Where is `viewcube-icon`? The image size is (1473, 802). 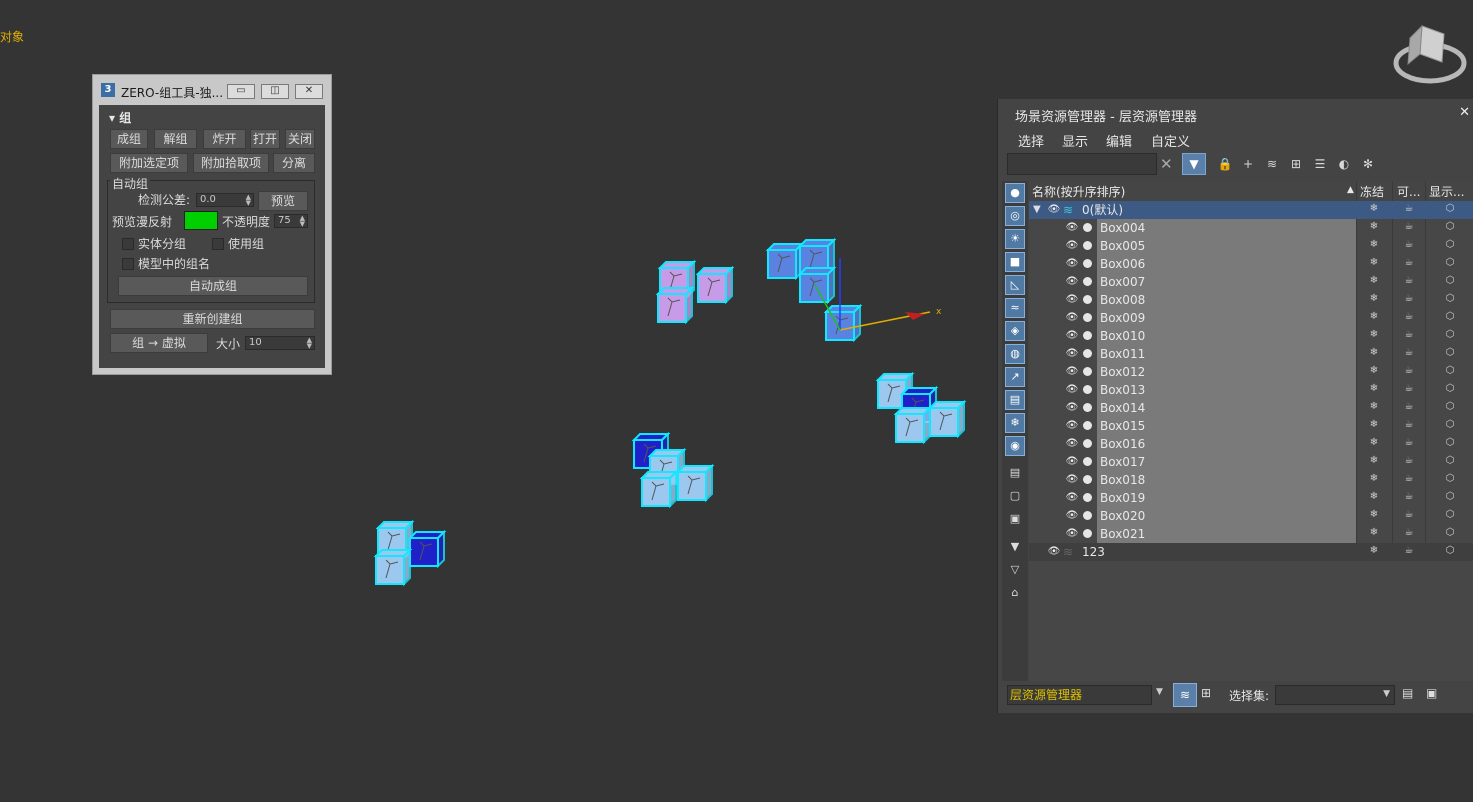
viewcube-icon is located at coordinates (1431, 54).